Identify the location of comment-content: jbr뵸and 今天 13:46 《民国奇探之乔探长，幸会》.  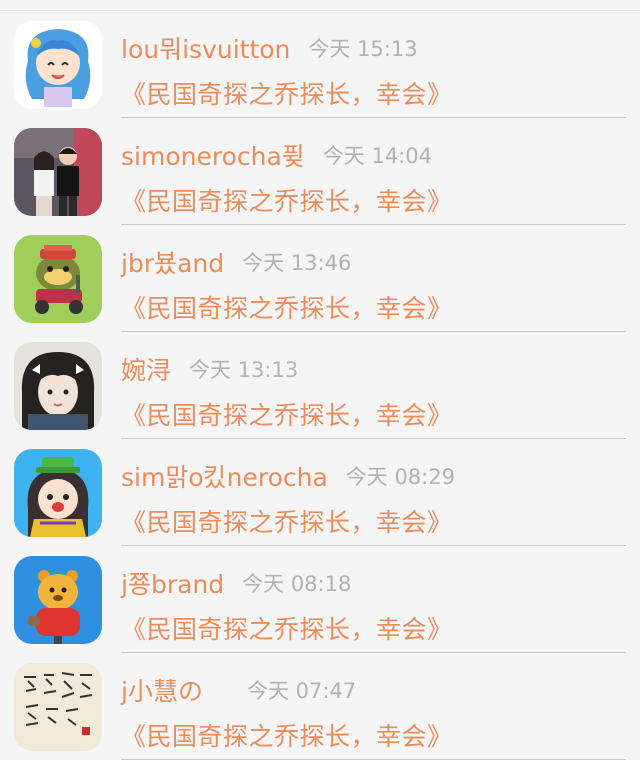
(373, 278).